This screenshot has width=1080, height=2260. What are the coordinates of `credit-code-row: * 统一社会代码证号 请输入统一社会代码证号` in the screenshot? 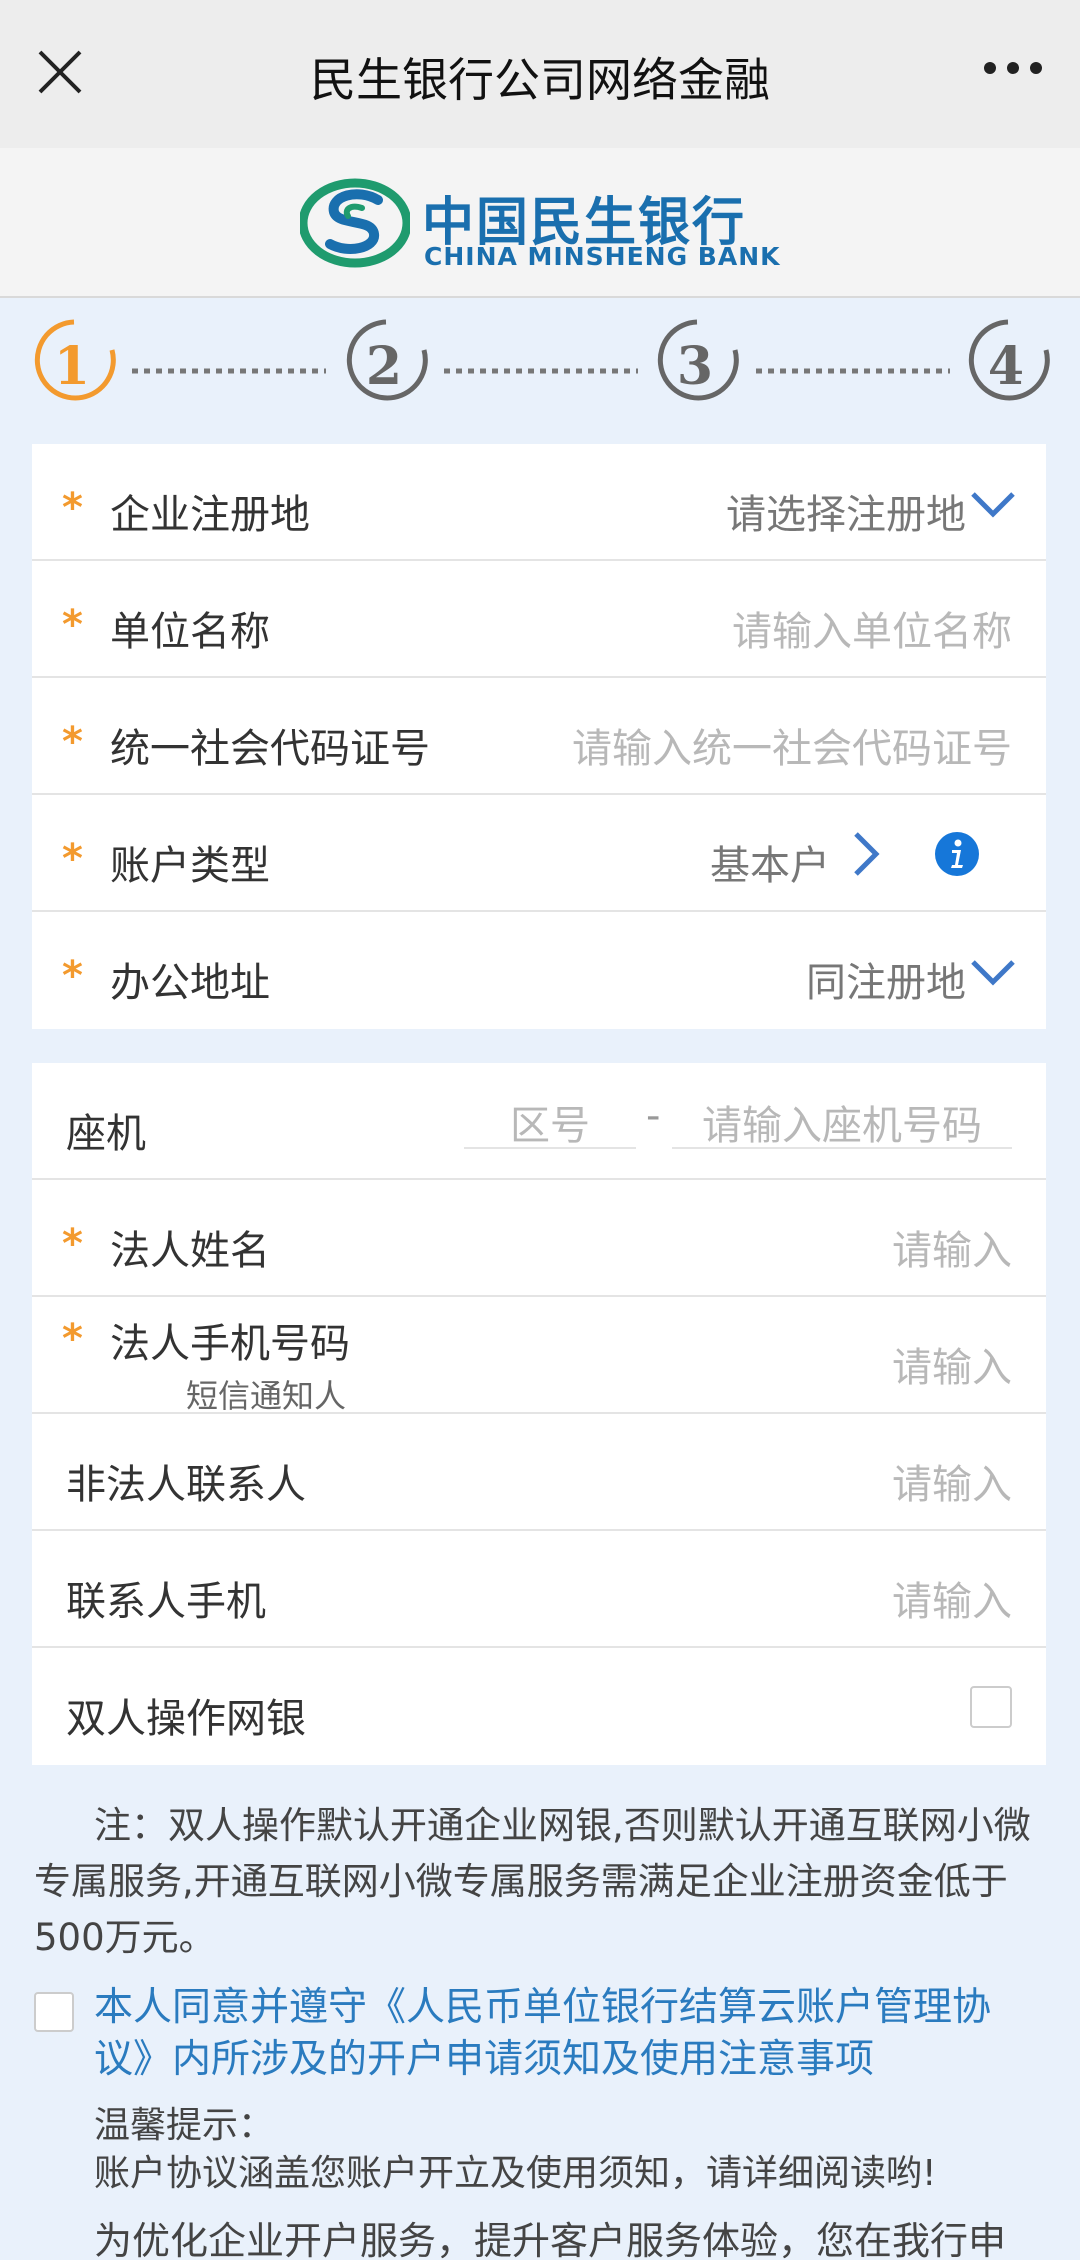 It's located at (539, 736).